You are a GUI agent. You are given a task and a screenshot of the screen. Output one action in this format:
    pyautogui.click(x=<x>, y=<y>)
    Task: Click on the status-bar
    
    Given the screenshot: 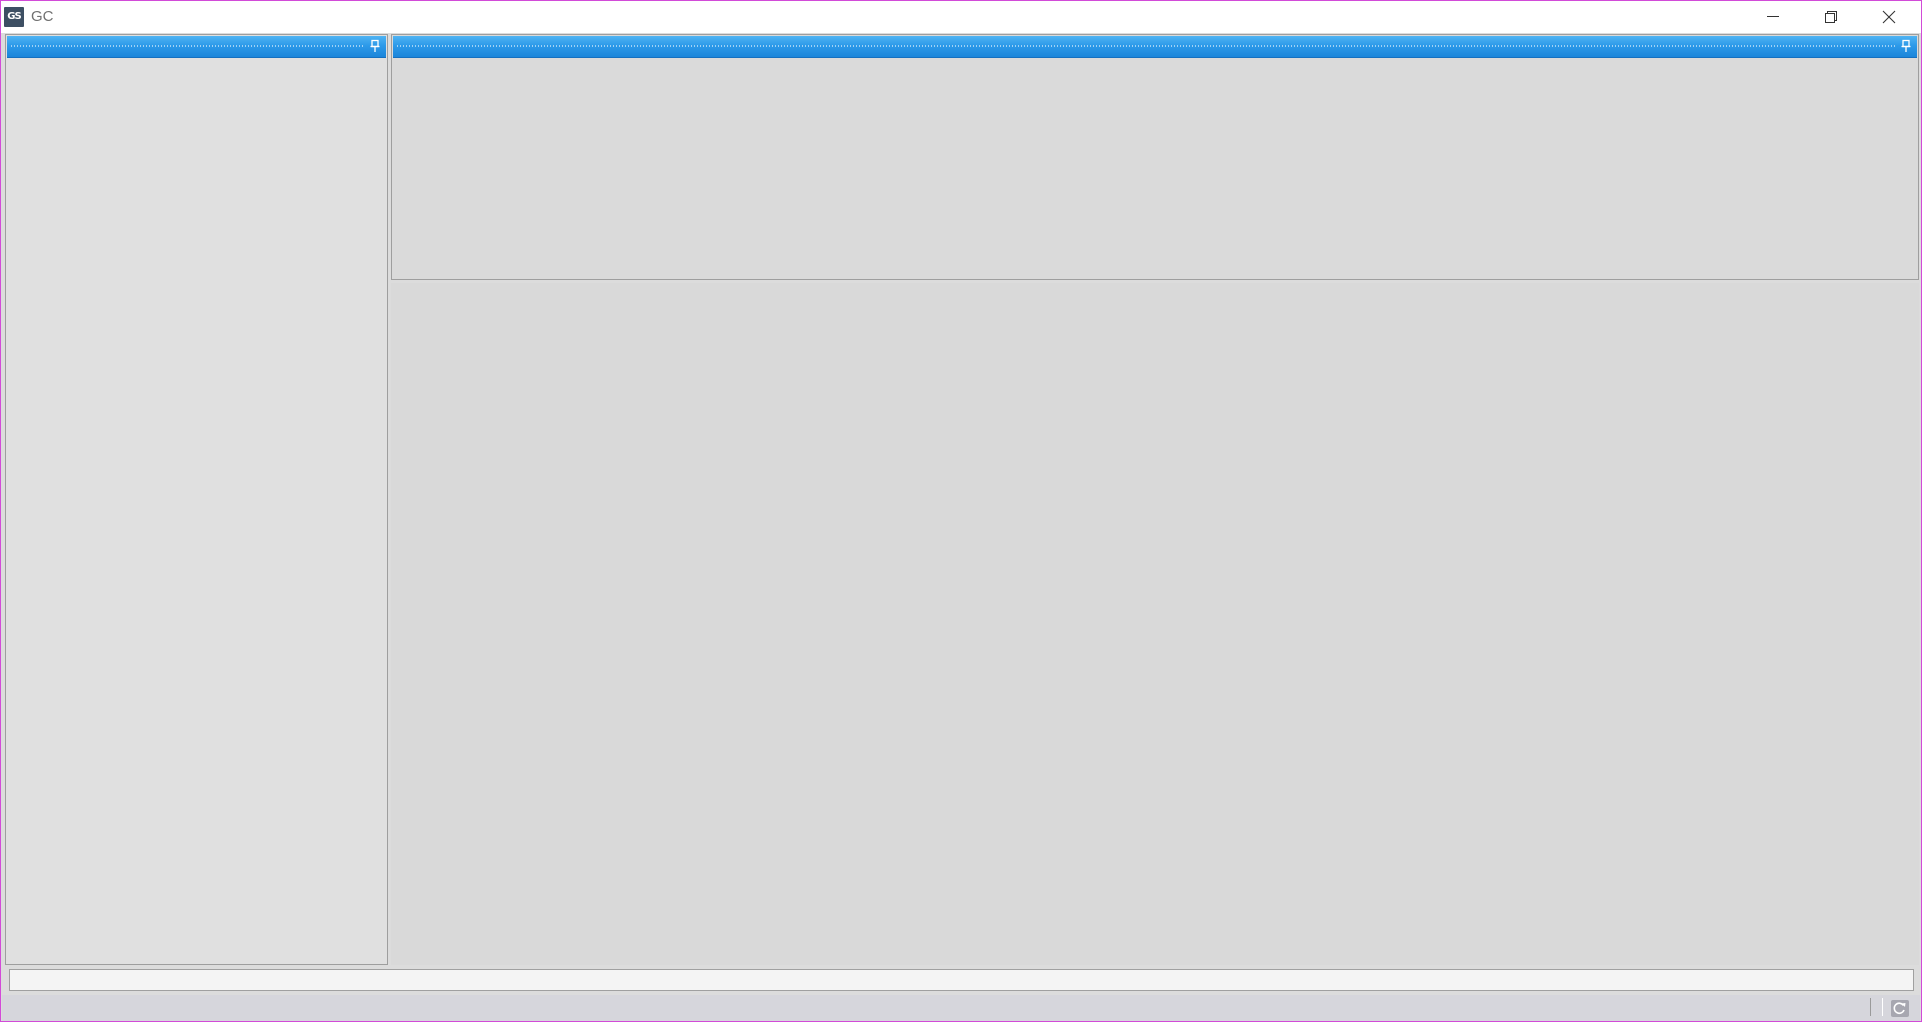 What is the action you would take?
    pyautogui.click(x=961, y=1008)
    